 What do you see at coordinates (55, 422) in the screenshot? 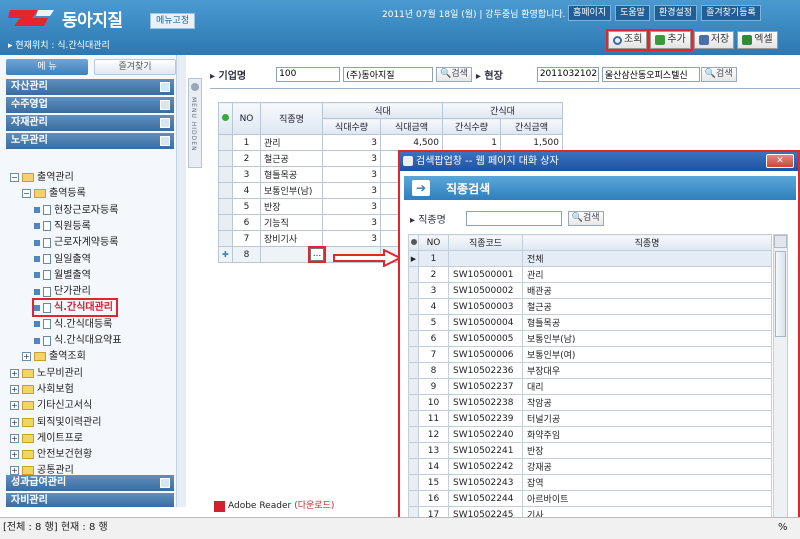
I see `sidebar-item: + 퇴직및이력관리` at bounding box center [55, 422].